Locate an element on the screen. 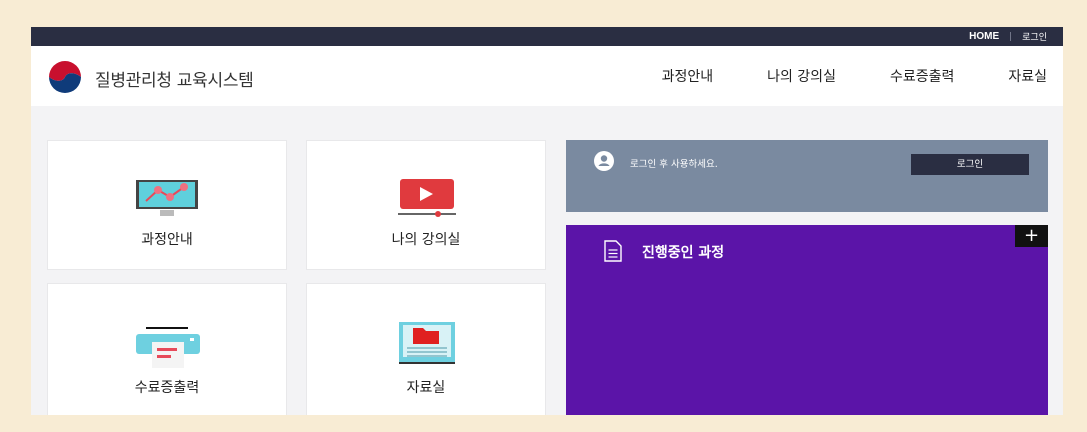 Image resolution: width=1087 pixels, height=432 pixels. monitor-chart-icon is located at coordinates (167, 198).